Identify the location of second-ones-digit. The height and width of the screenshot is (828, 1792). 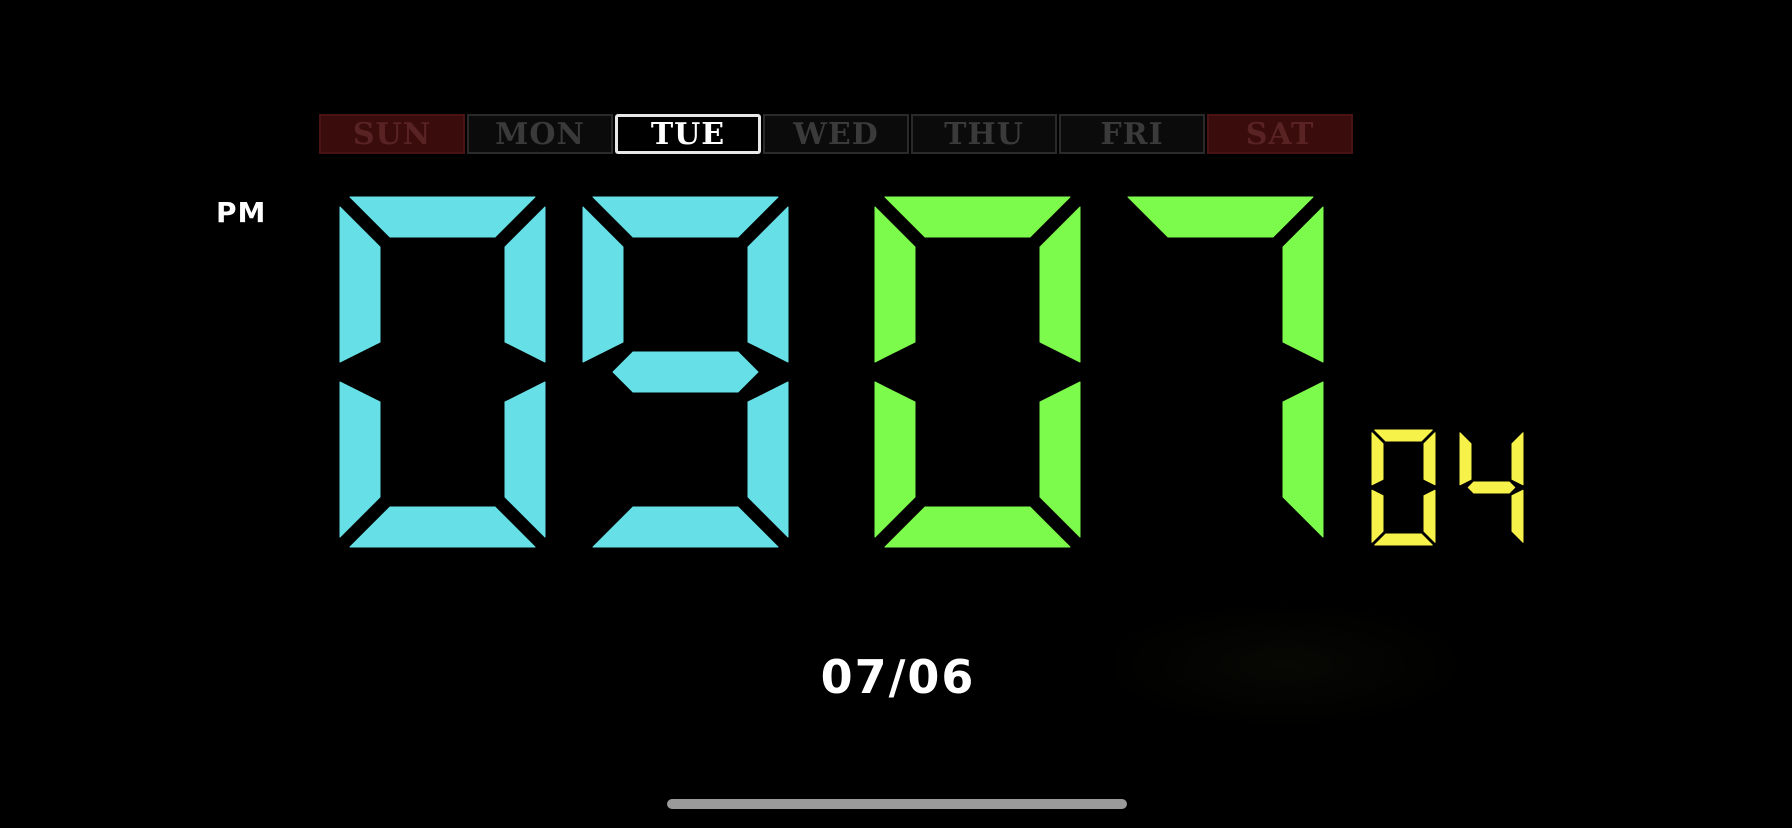
(1491, 487).